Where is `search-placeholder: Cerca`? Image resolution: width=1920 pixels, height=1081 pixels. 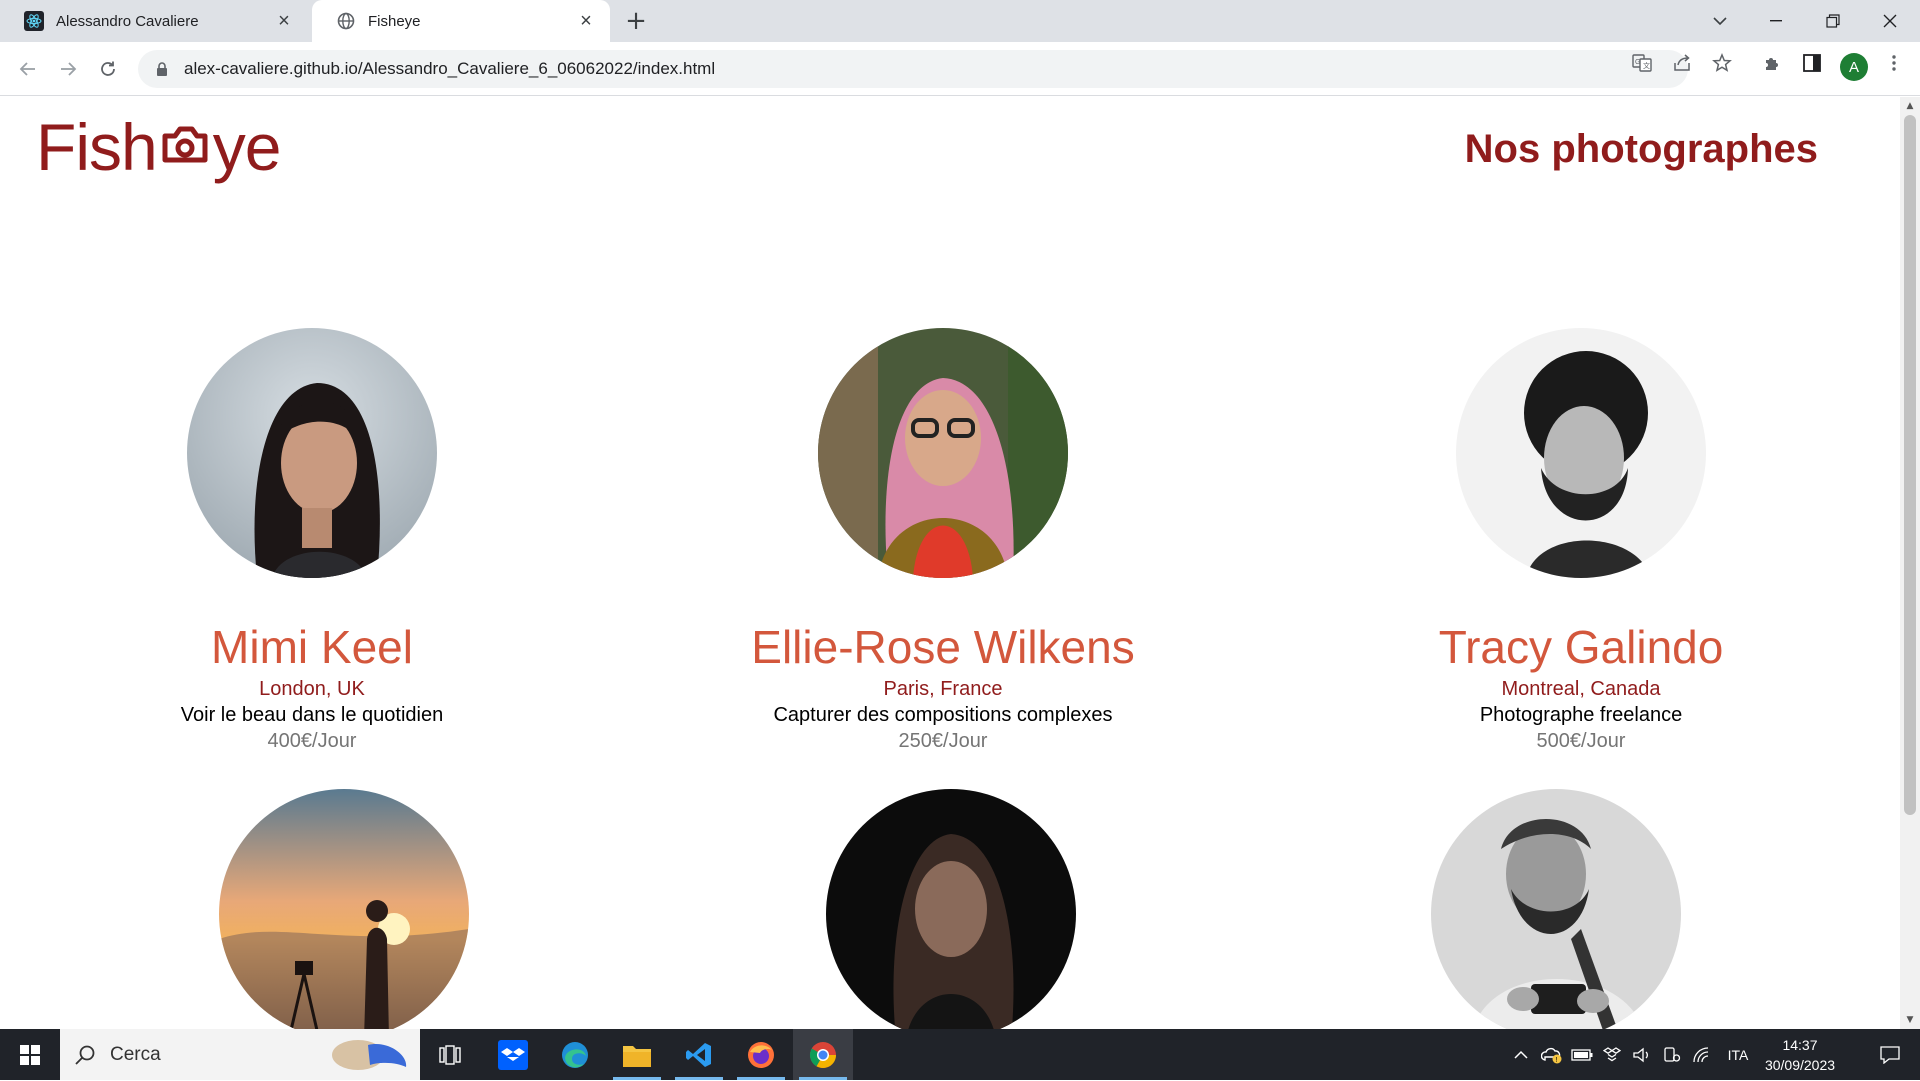
search-placeholder: Cerca is located at coordinates (135, 1054).